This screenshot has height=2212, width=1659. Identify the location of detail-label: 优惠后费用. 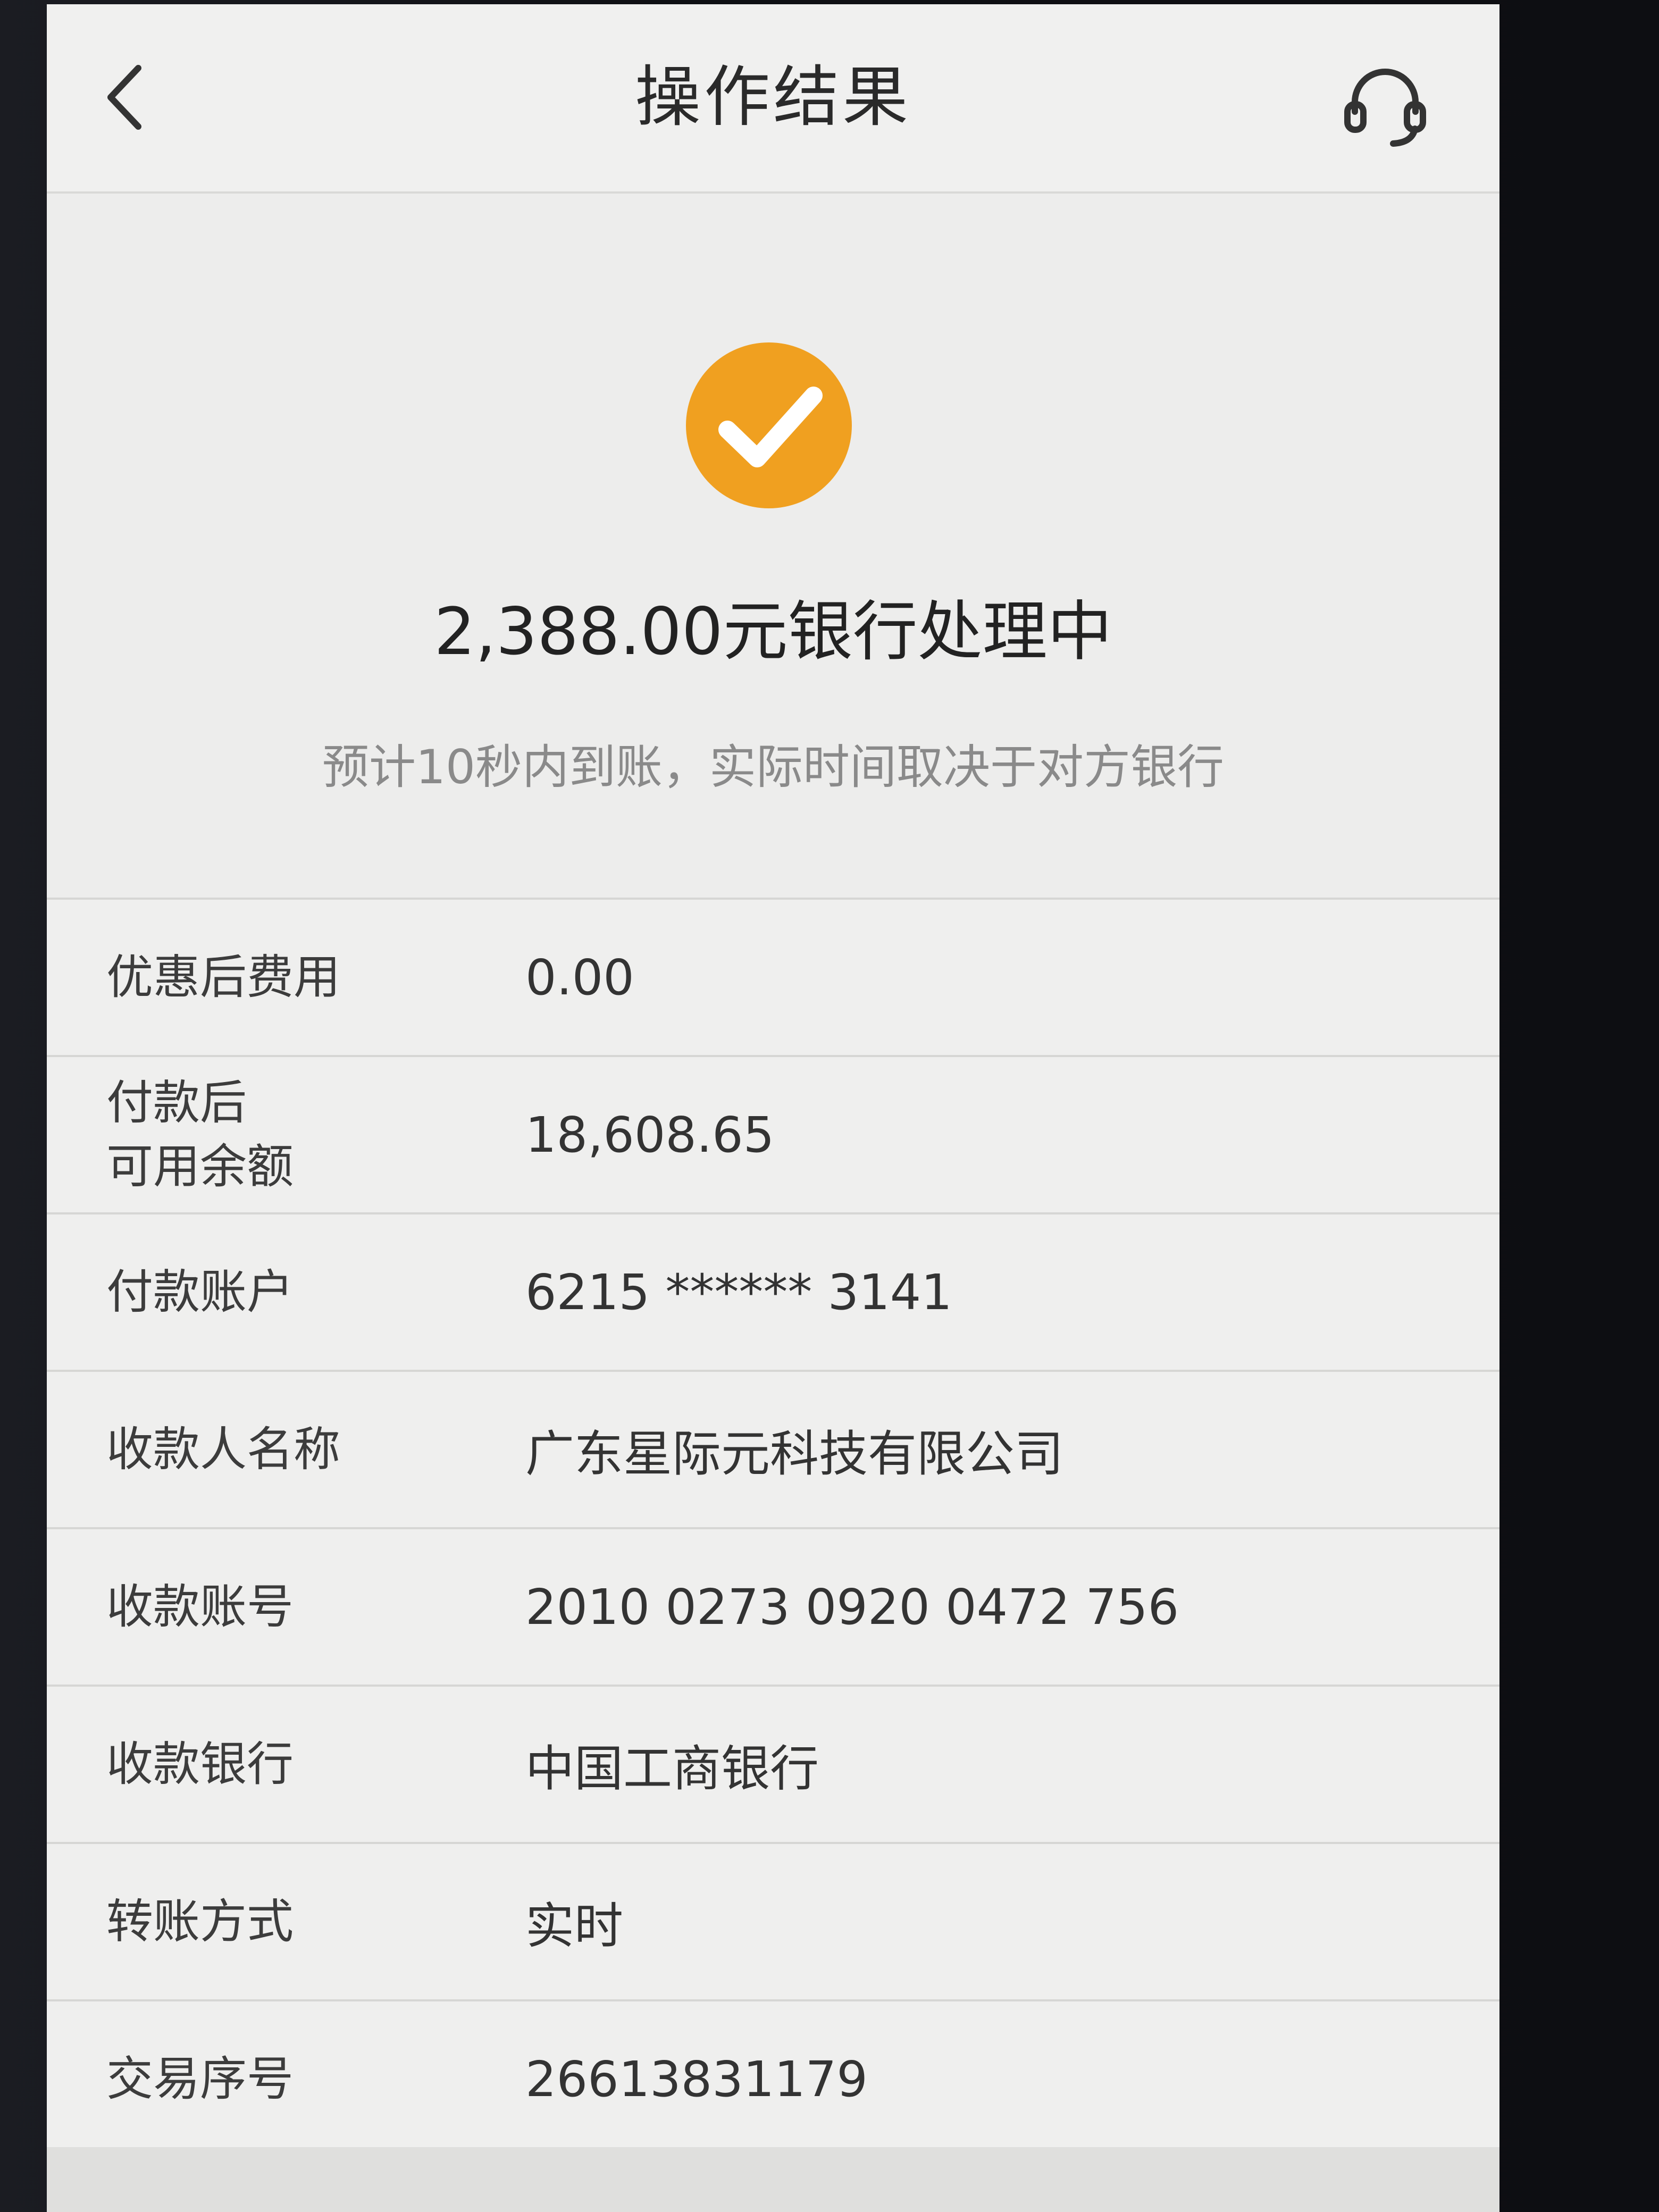
(223, 977).